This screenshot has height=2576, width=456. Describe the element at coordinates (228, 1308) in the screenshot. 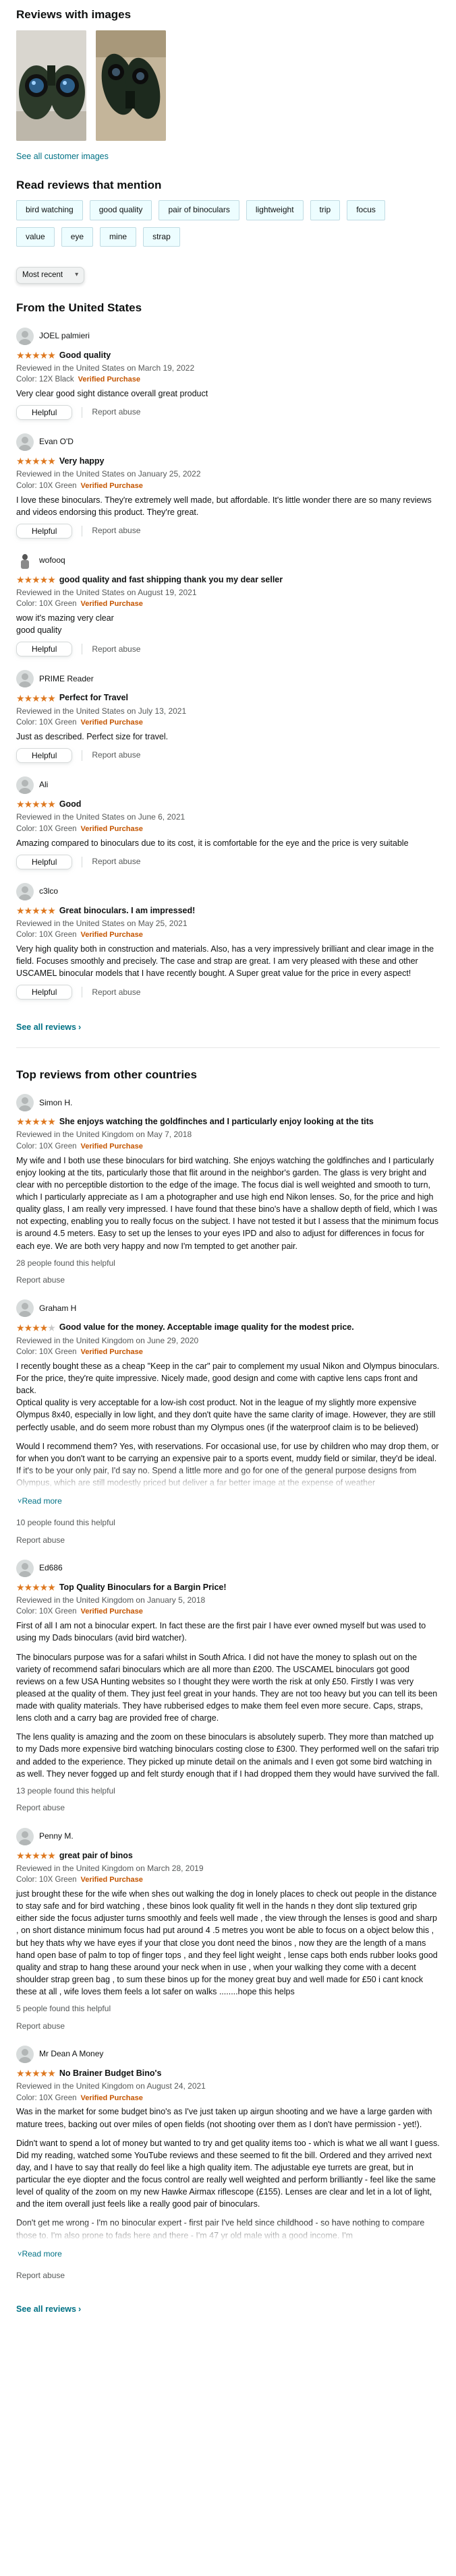

I see `reviewer-profile: Graham H` at that location.